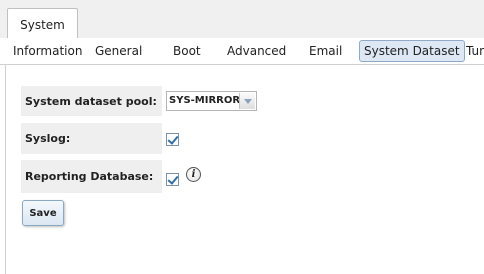 The image size is (484, 274). I want to click on pool-label: System dataset pool:, so click(91, 101).